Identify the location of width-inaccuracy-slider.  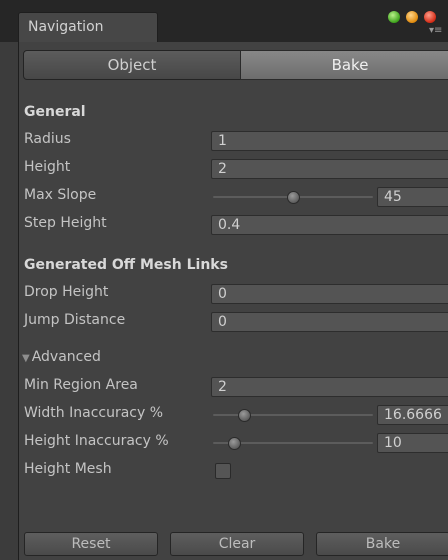
(293, 415).